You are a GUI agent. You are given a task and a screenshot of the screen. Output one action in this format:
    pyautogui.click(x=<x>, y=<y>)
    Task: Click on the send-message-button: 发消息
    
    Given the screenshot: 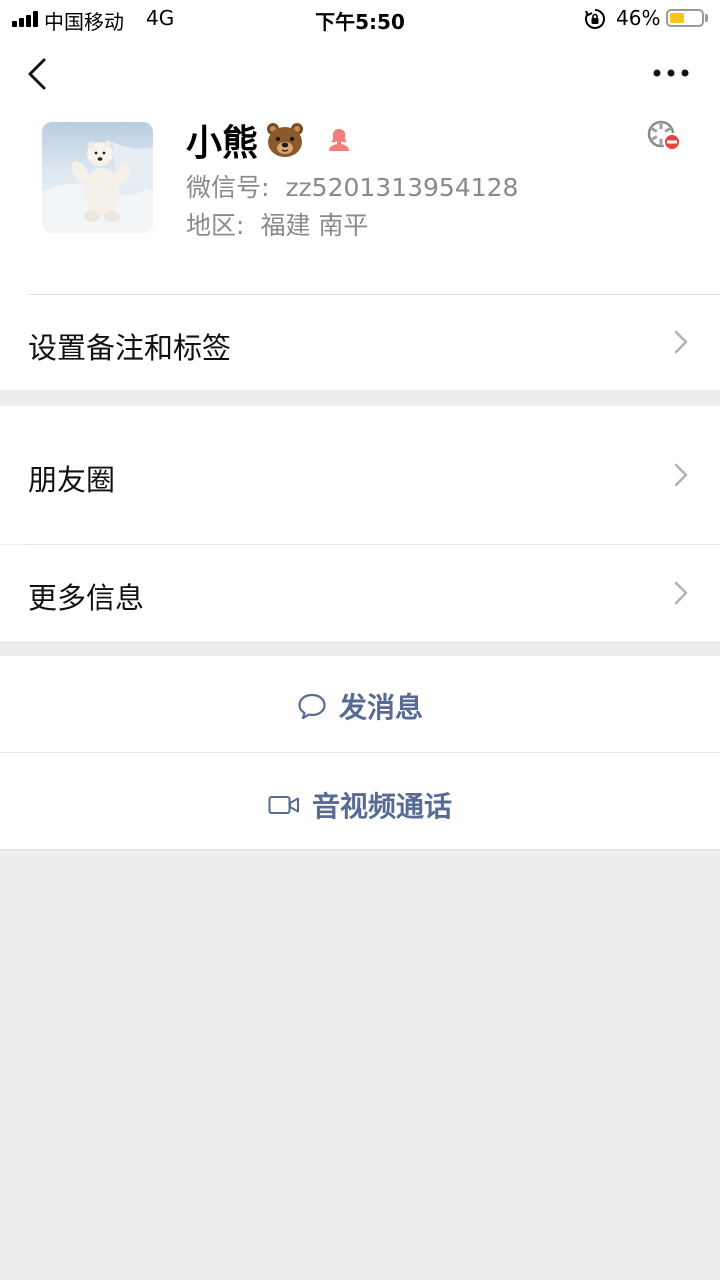 What is the action you would take?
    pyautogui.click(x=360, y=704)
    